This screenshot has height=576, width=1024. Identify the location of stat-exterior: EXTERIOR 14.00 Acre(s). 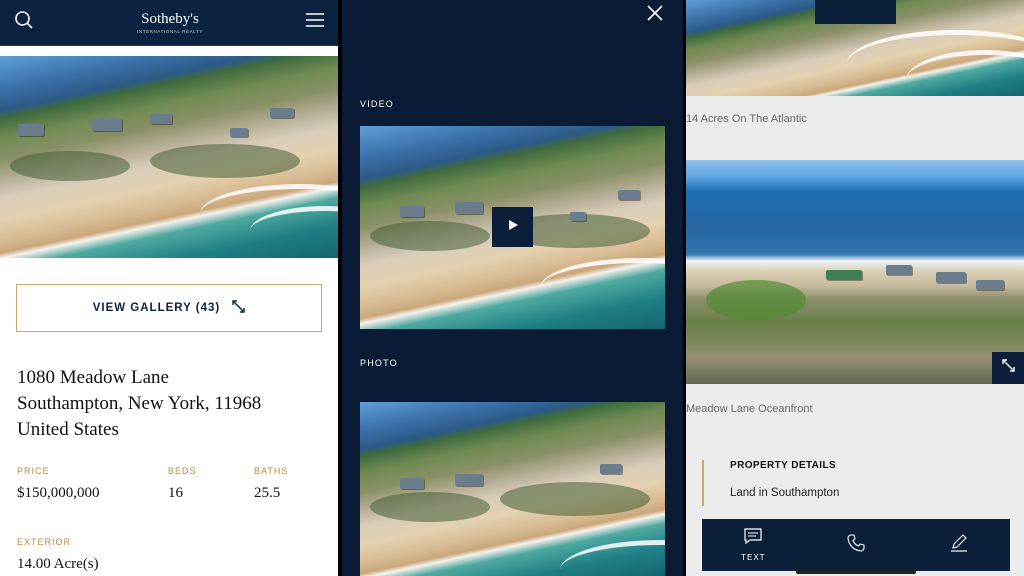
(58, 555).